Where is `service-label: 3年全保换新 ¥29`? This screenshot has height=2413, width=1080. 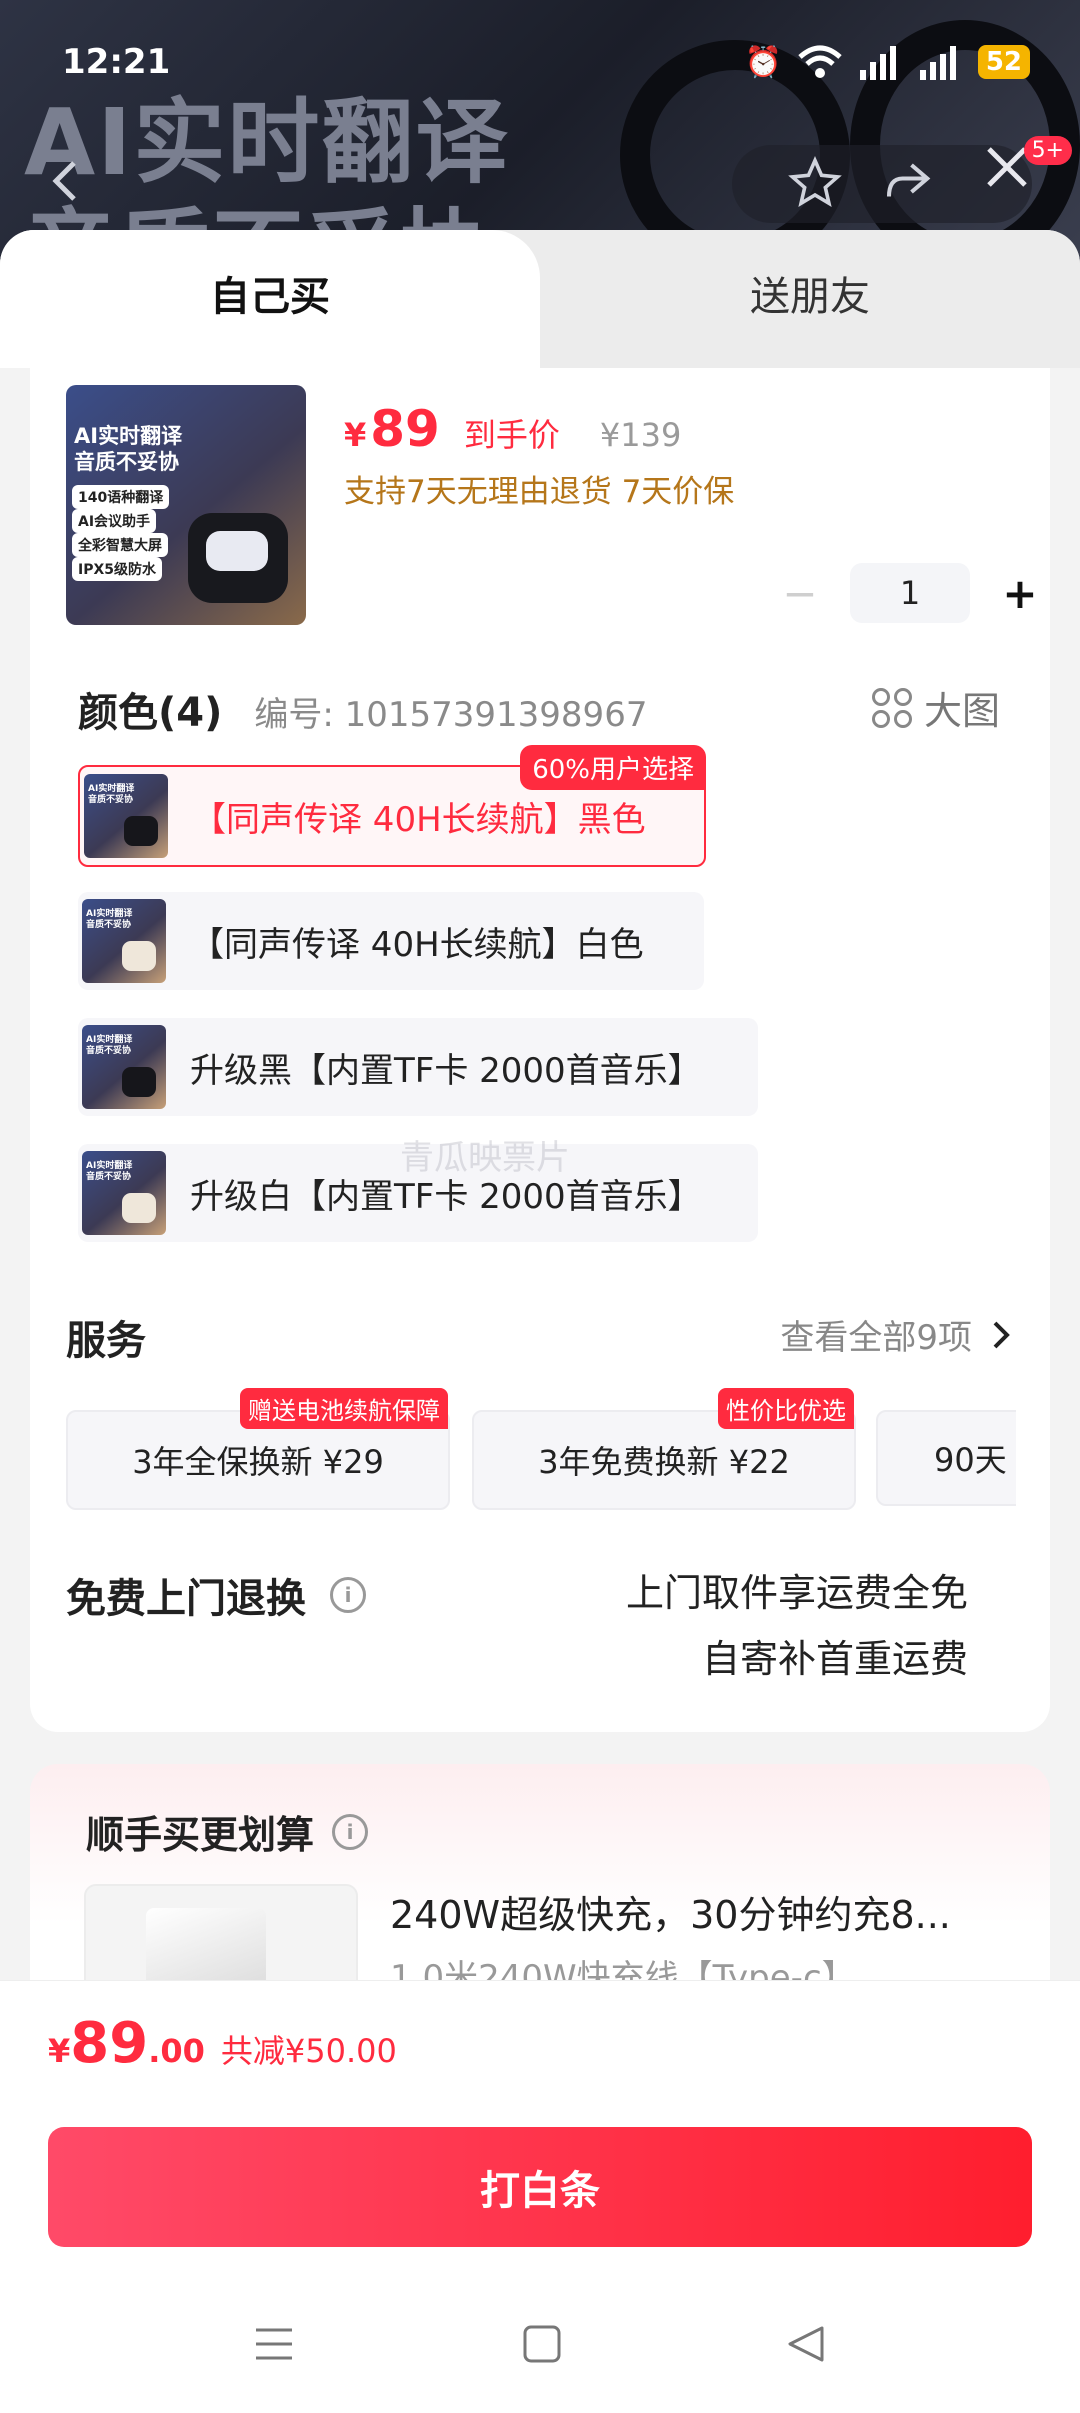 service-label: 3年全保换新 ¥29 is located at coordinates (258, 1462).